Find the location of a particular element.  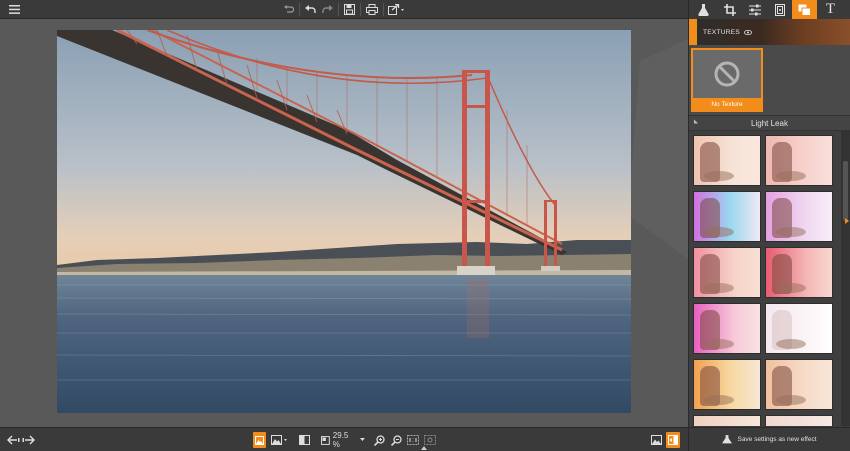

bottom-toolbar: 29.5 % is located at coordinates (344, 439).